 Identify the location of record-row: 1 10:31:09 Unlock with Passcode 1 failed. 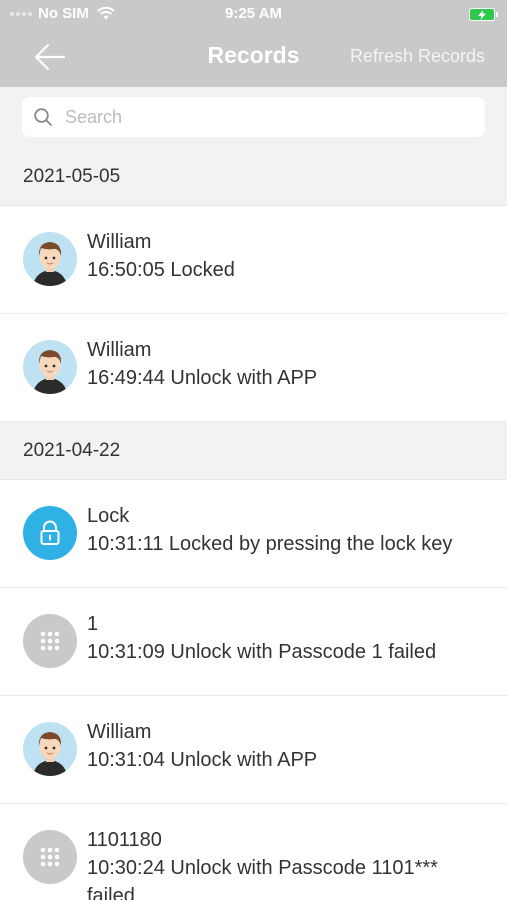
(253, 642).